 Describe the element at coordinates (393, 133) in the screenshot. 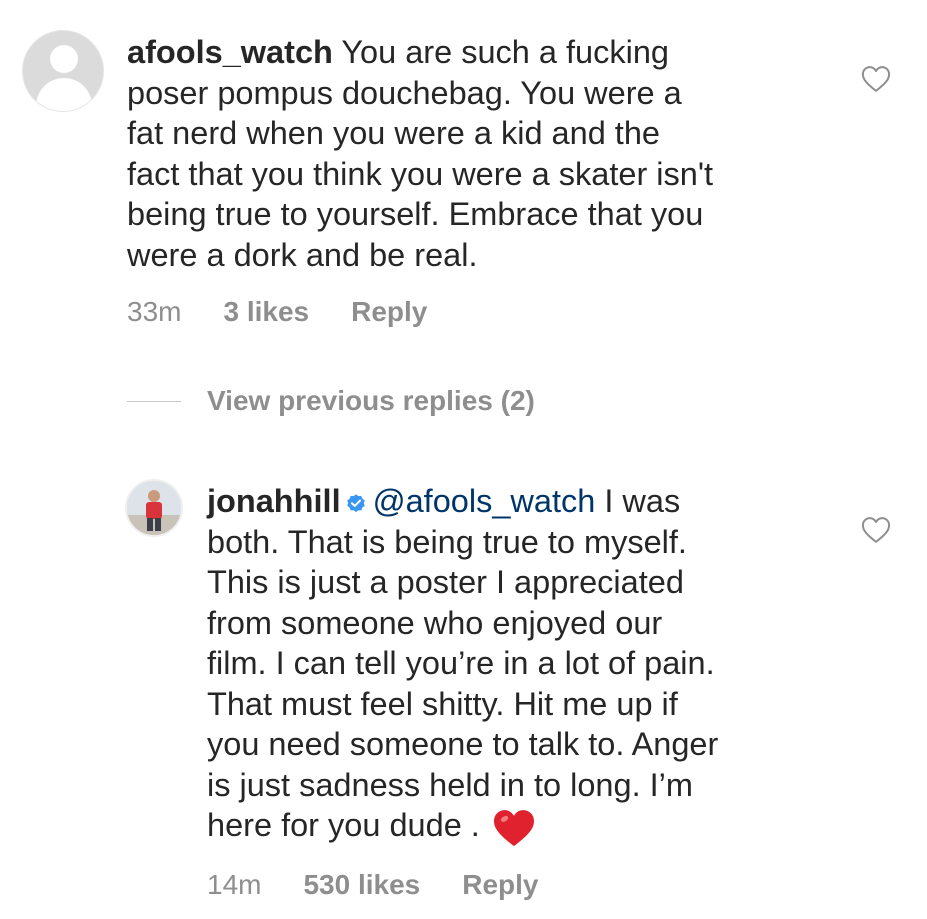

I see `comment-text-line: fat nerd when you were a kid and the` at that location.